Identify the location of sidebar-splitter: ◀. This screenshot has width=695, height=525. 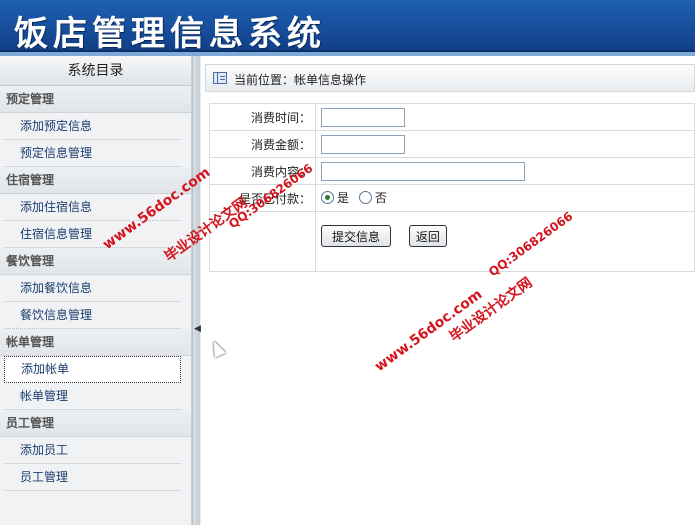
(196, 290).